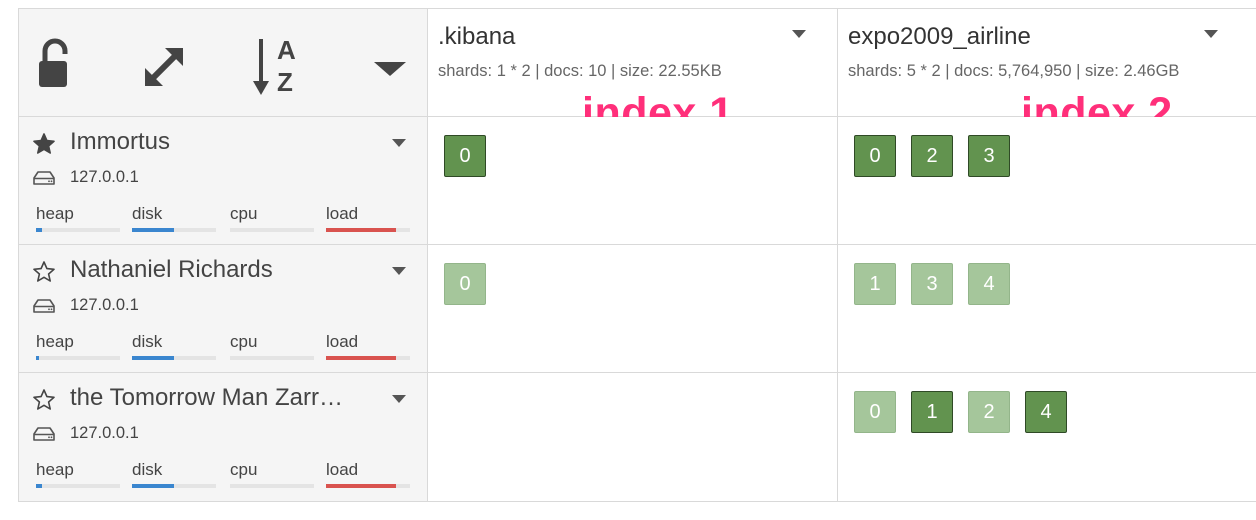 The image size is (1256, 520). I want to click on sort-alpha-icon: A Z, so click(279, 67).